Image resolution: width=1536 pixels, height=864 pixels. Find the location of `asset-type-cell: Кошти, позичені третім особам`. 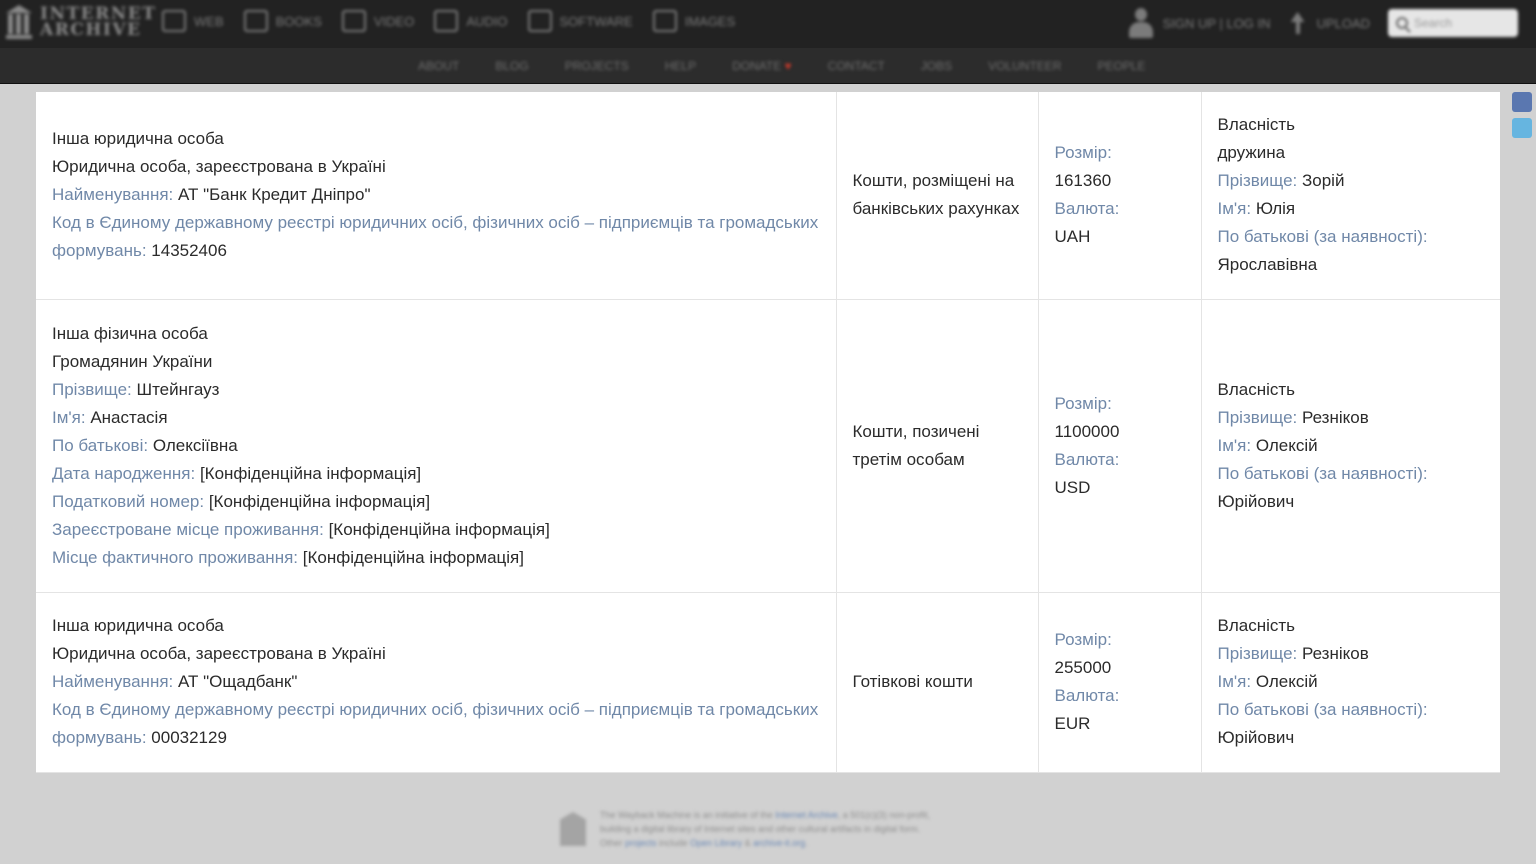

asset-type-cell: Кошти, позичені третім особам is located at coordinates (937, 445).